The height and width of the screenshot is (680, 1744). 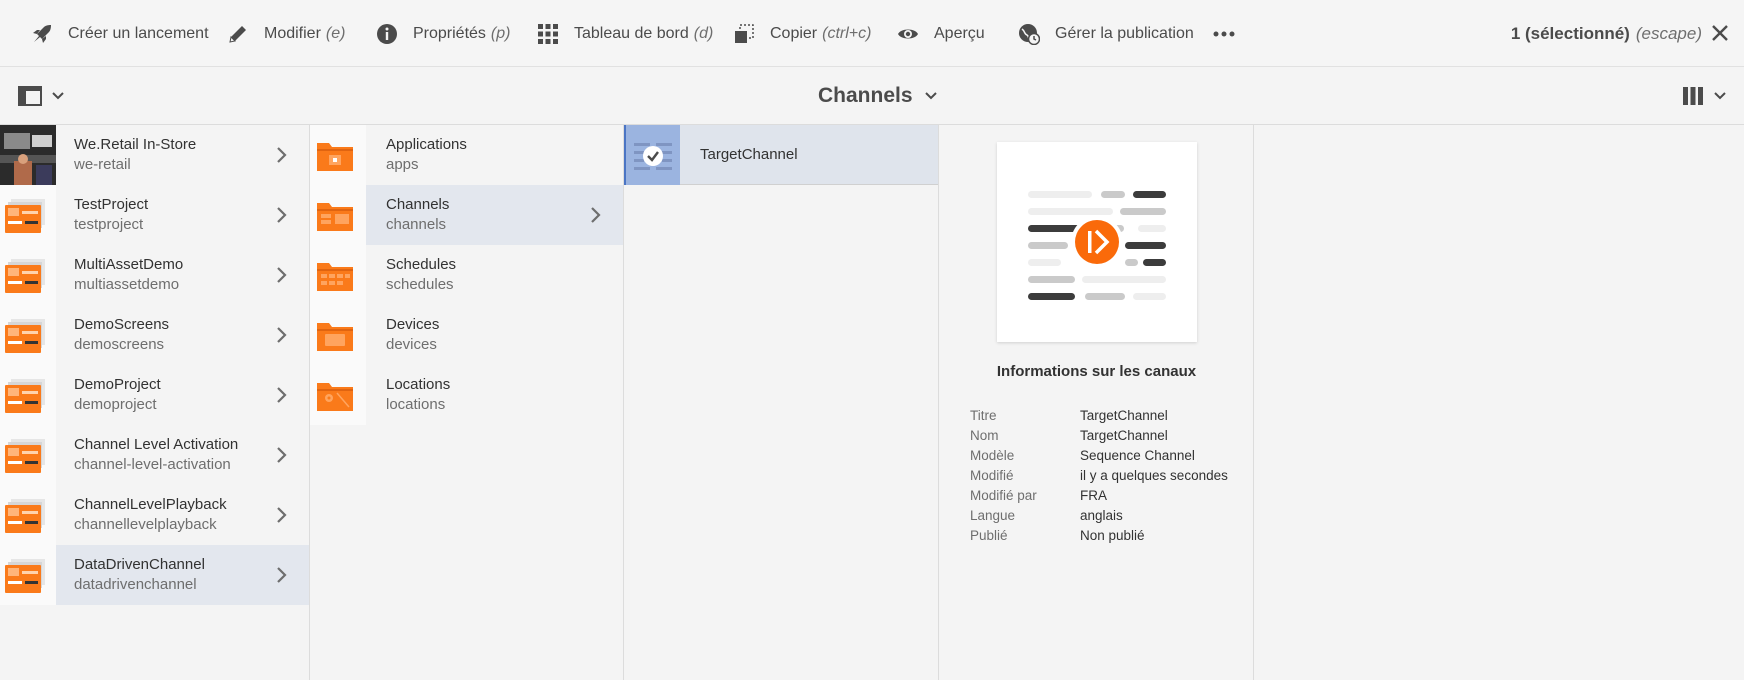 What do you see at coordinates (1707, 96) in the screenshot?
I see `view-switcher-button` at bounding box center [1707, 96].